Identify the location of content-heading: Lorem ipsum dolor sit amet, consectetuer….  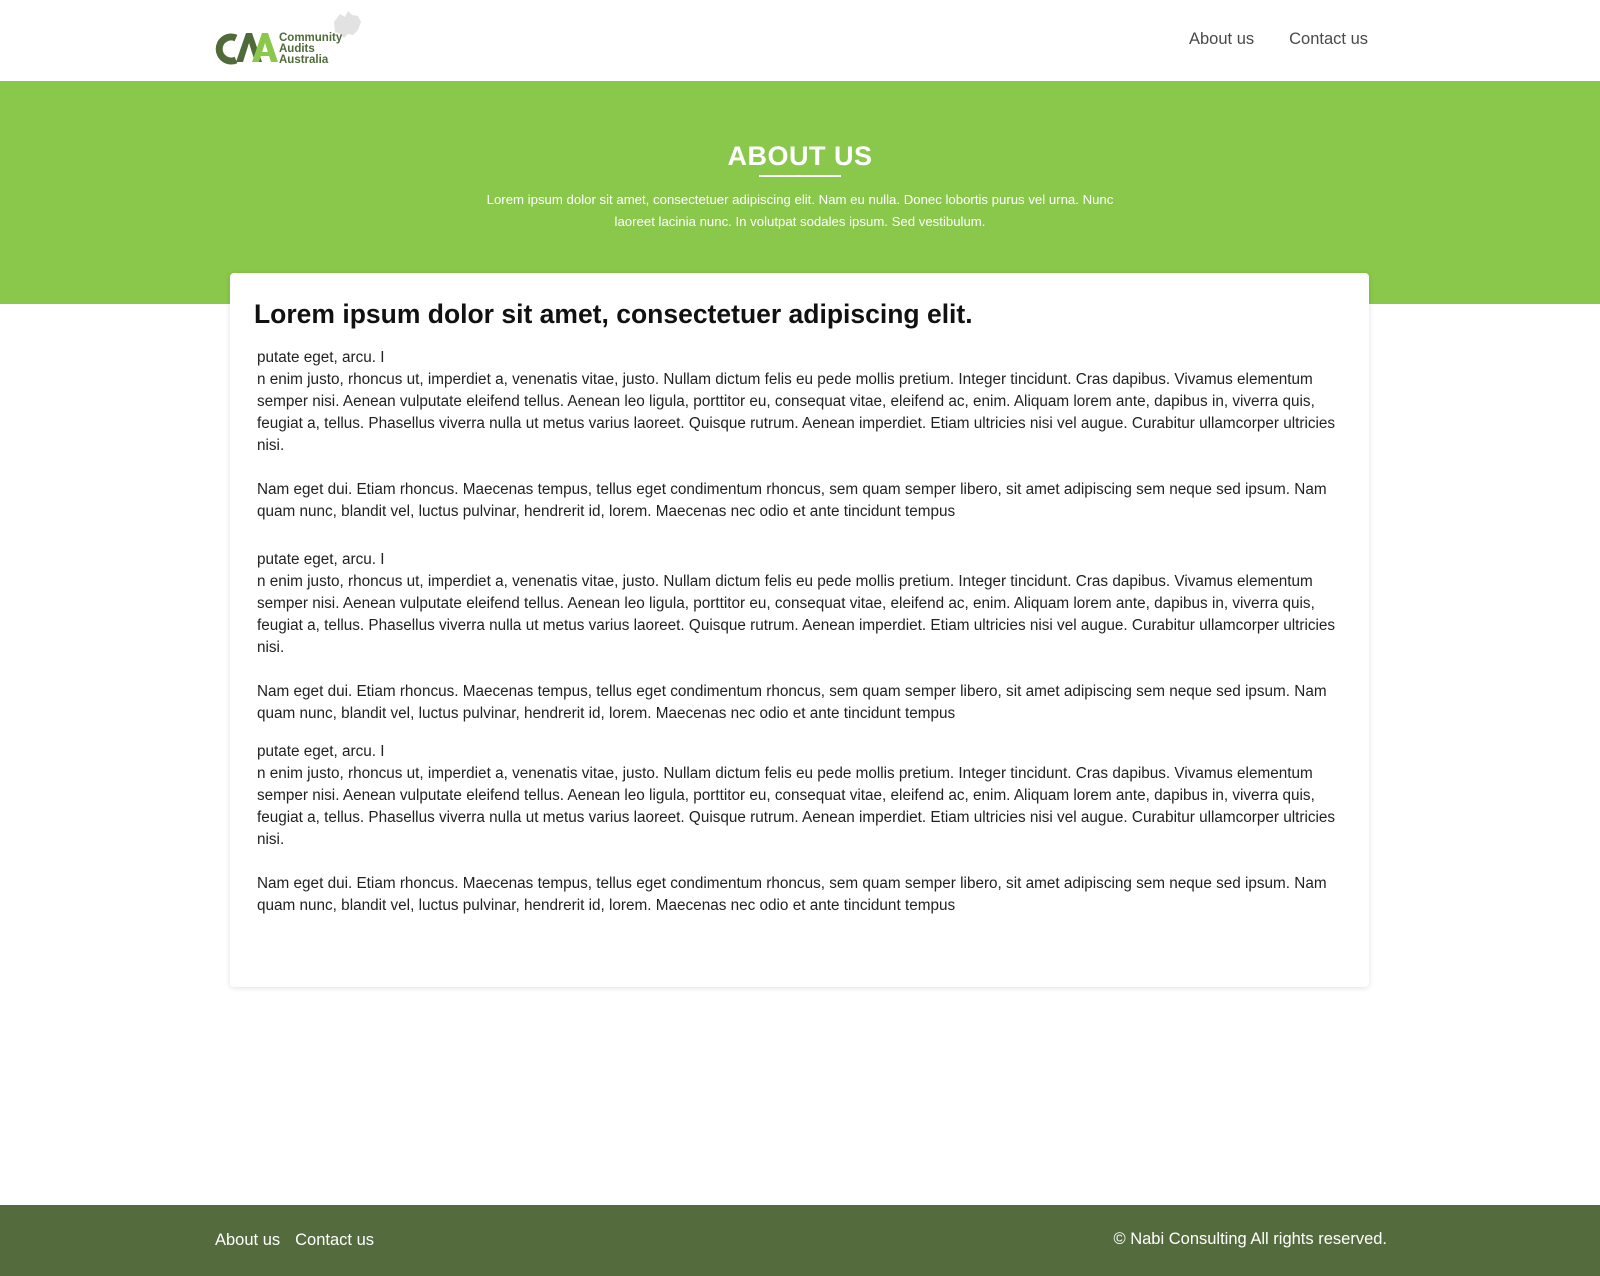
(613, 314).